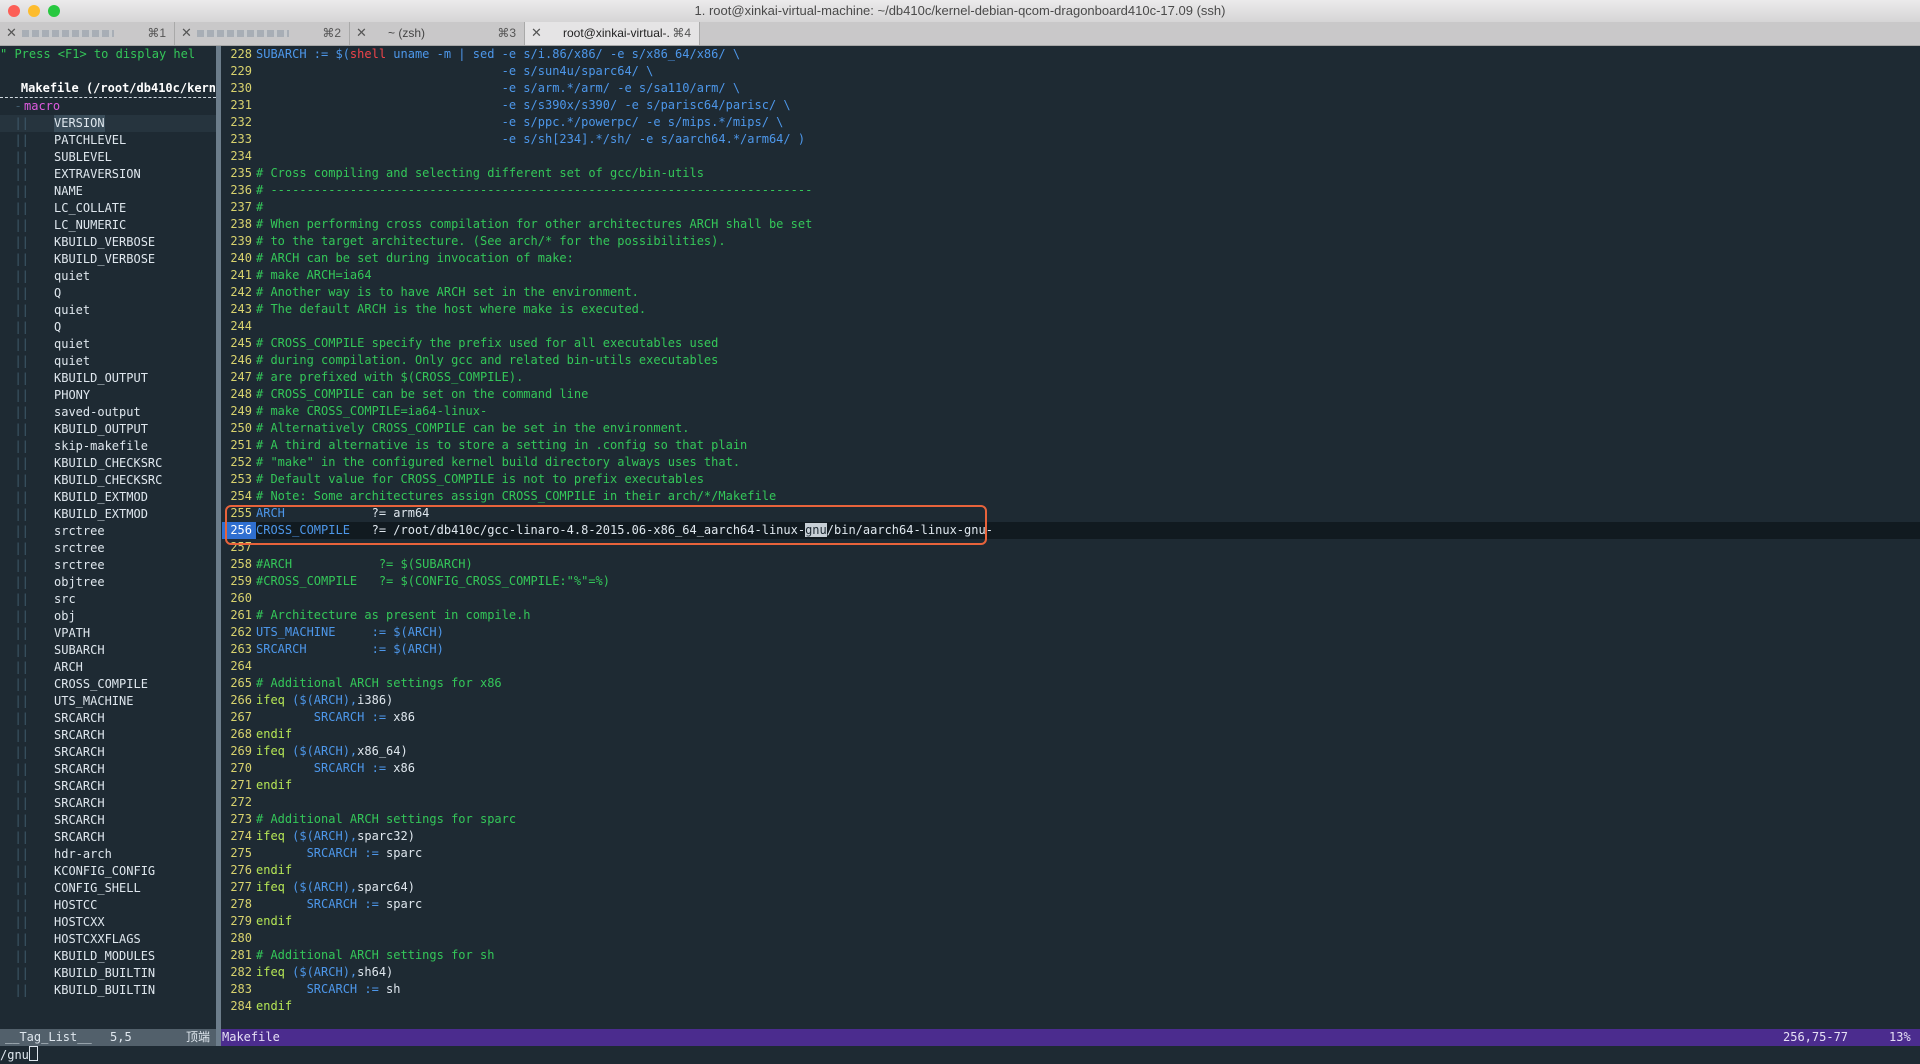  What do you see at coordinates (1071, 802) in the screenshot?
I see `code-line: 272` at bounding box center [1071, 802].